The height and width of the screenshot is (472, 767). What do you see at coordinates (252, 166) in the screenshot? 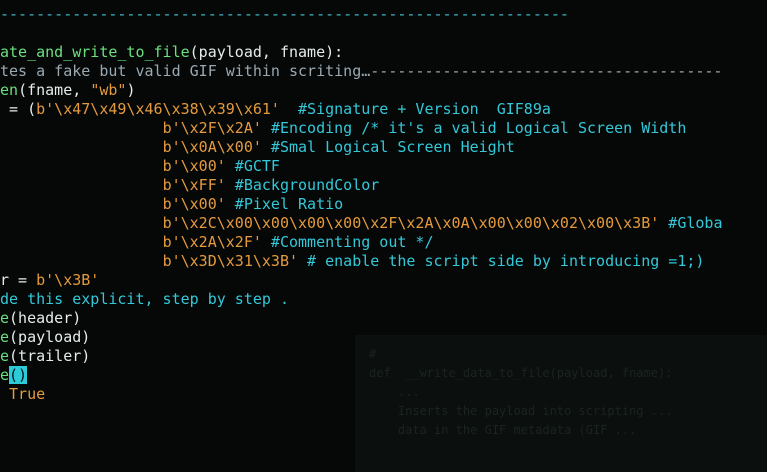
I see `code-token: #GCTF` at bounding box center [252, 166].